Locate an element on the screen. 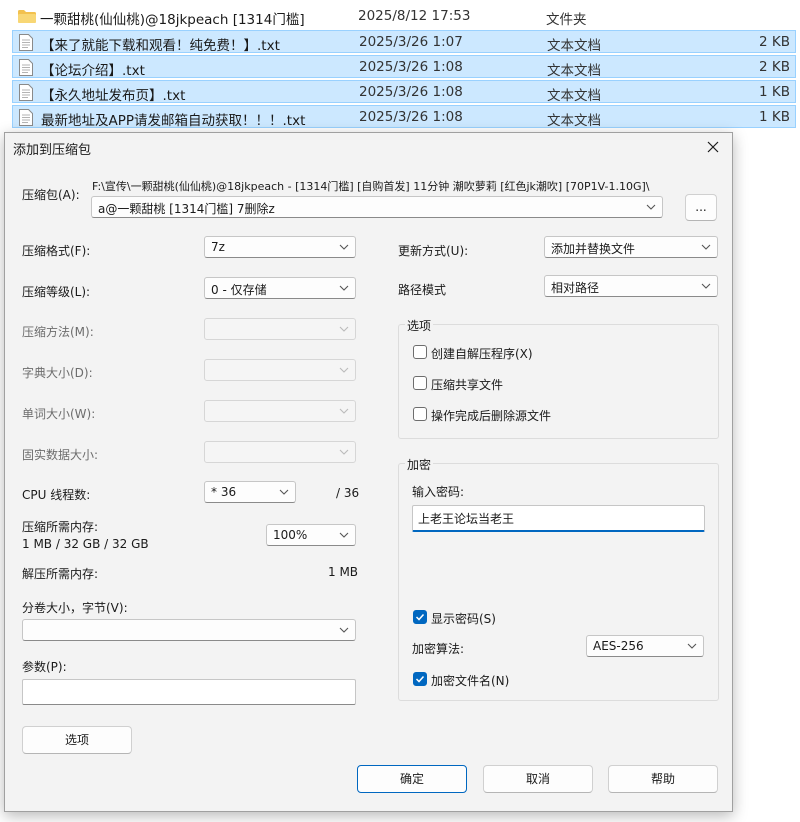 This screenshot has width=800, height=822. mem-compress-detail: 1 MB / 32 GB / 32 GB is located at coordinates (85, 544).